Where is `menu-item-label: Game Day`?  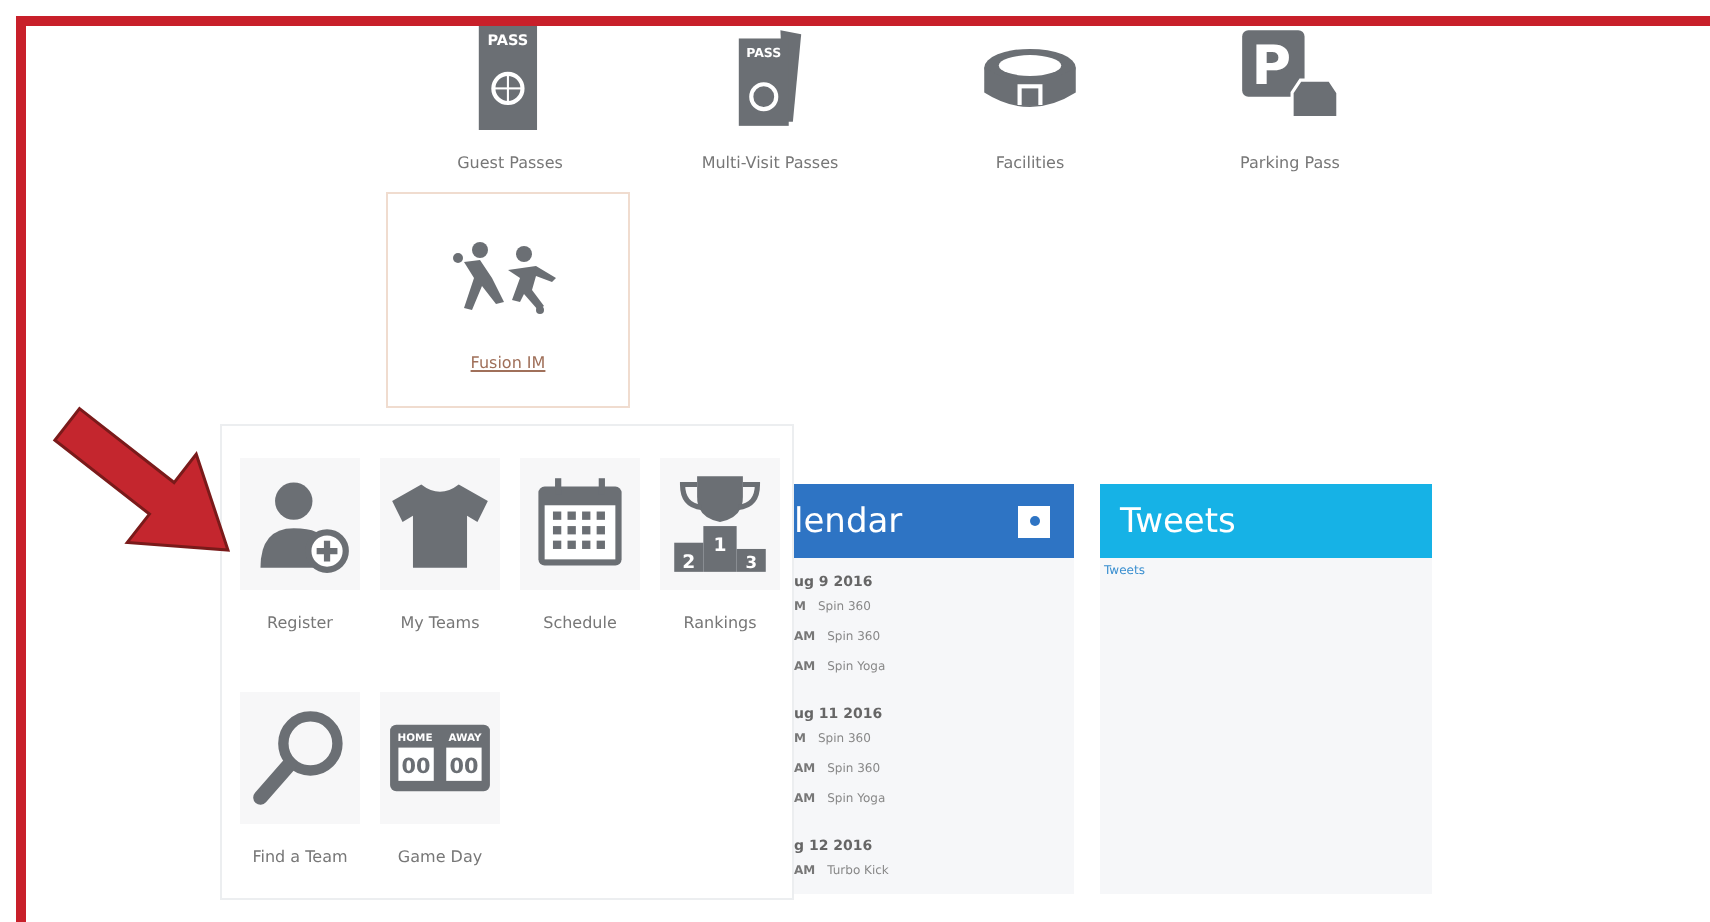 menu-item-label: Game Day is located at coordinates (440, 857).